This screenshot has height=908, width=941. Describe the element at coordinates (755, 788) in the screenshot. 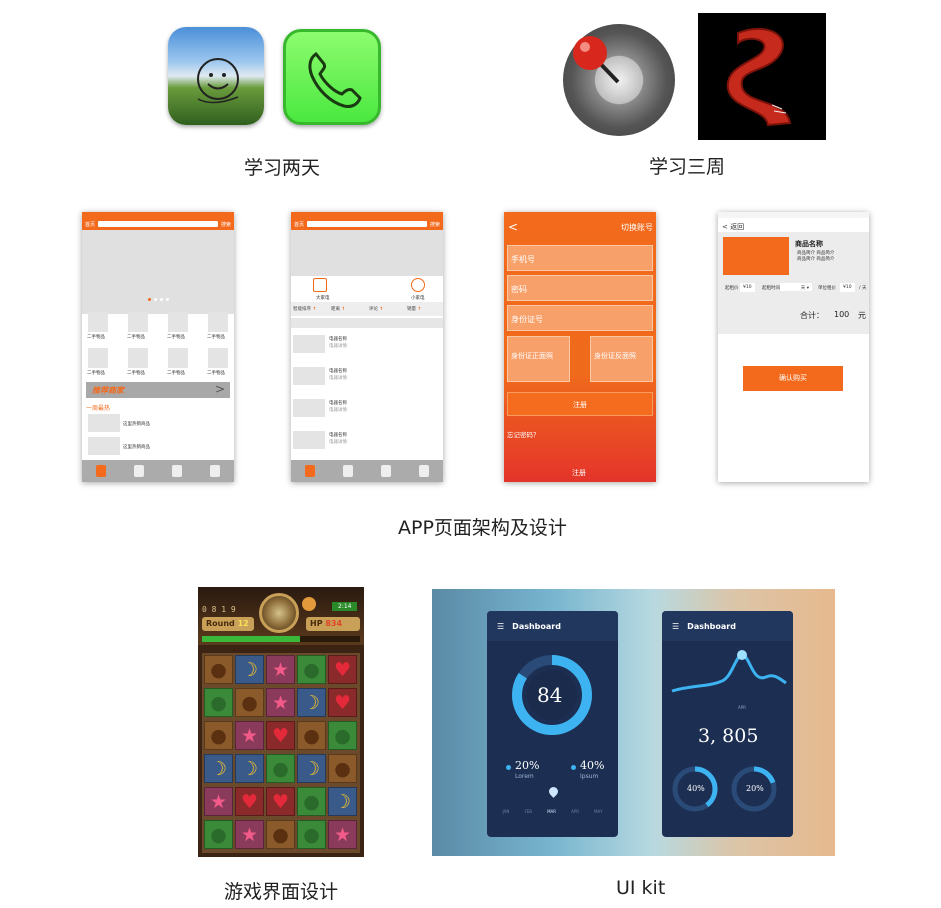

I see `gauge2-value: 20%` at that location.